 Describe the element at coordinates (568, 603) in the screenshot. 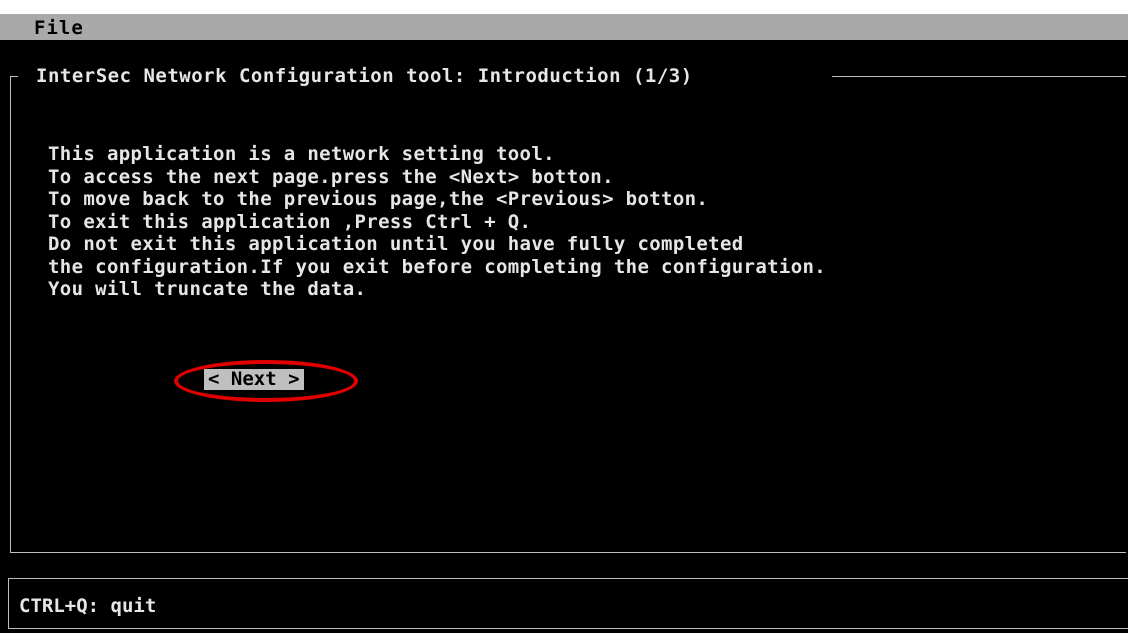

I see `status-bar: CTRL+Q: quit` at that location.